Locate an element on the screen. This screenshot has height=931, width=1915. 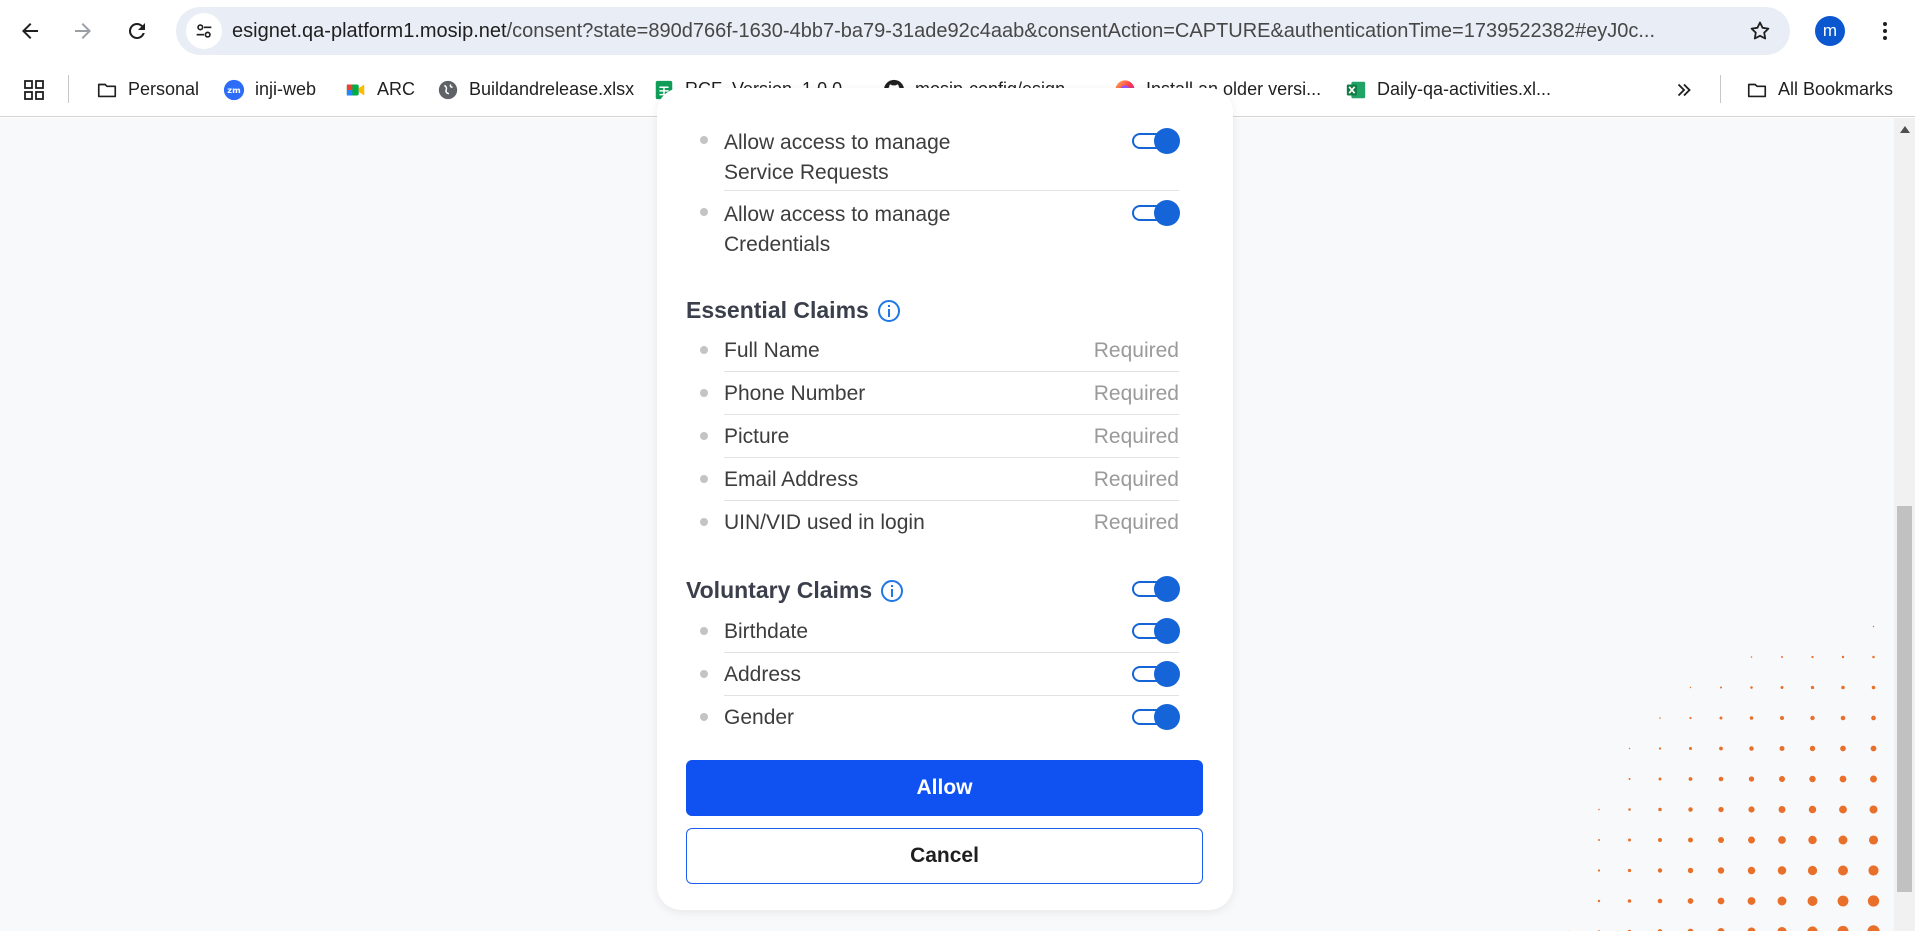
scrollbar-thumb is located at coordinates (1904, 699).